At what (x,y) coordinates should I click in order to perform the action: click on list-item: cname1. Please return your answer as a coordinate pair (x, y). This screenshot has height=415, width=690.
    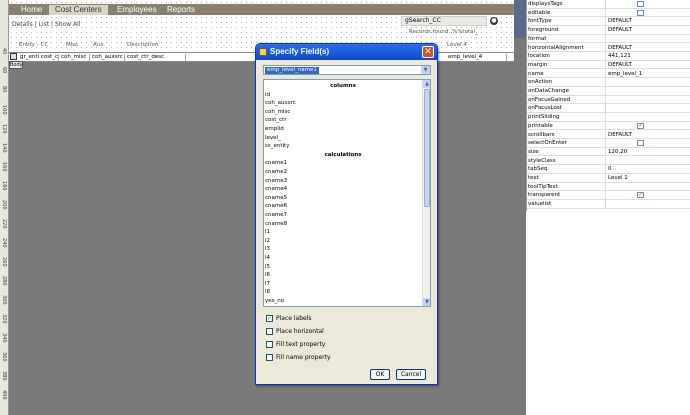
    Looking at the image, I should click on (343, 163).